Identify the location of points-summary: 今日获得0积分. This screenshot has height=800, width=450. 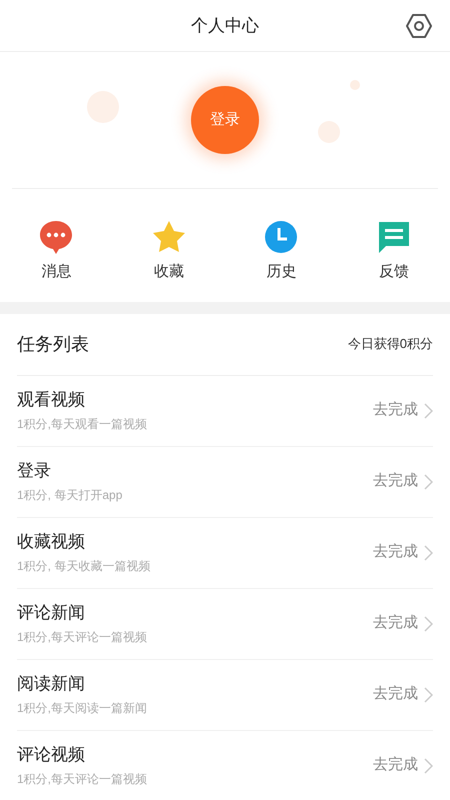
(390, 344).